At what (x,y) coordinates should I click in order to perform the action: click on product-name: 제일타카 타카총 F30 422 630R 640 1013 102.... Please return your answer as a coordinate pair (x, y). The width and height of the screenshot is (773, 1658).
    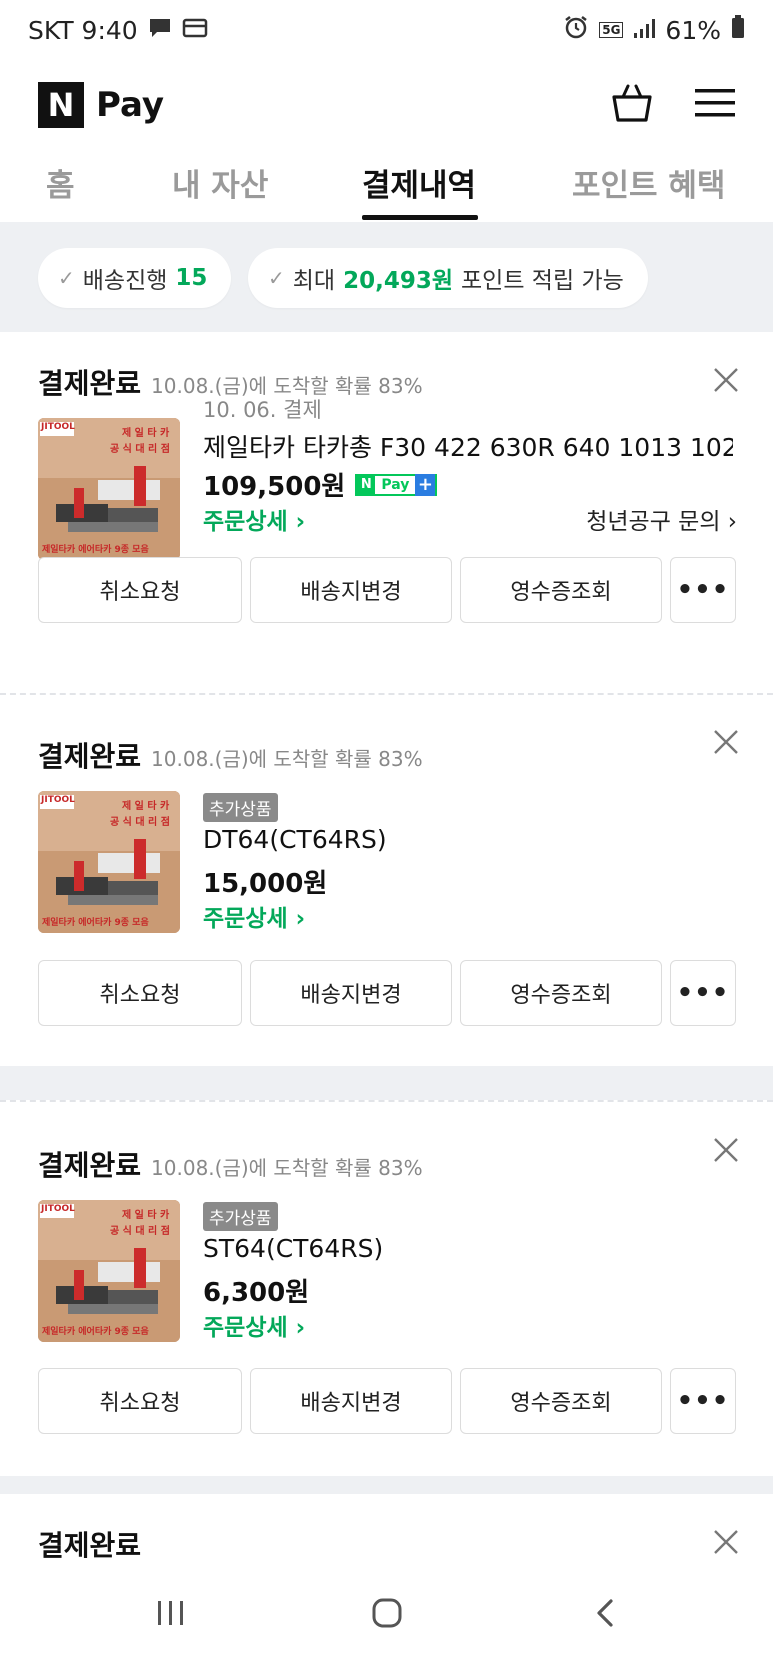
    Looking at the image, I should click on (468, 446).